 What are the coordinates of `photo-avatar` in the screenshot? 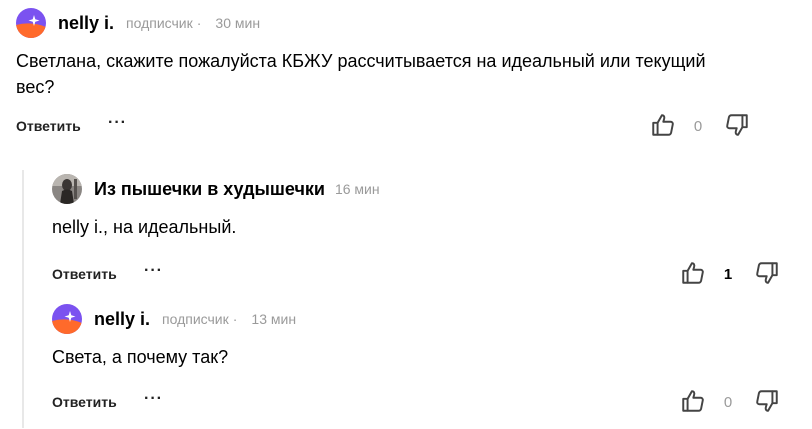 It's located at (67, 189).